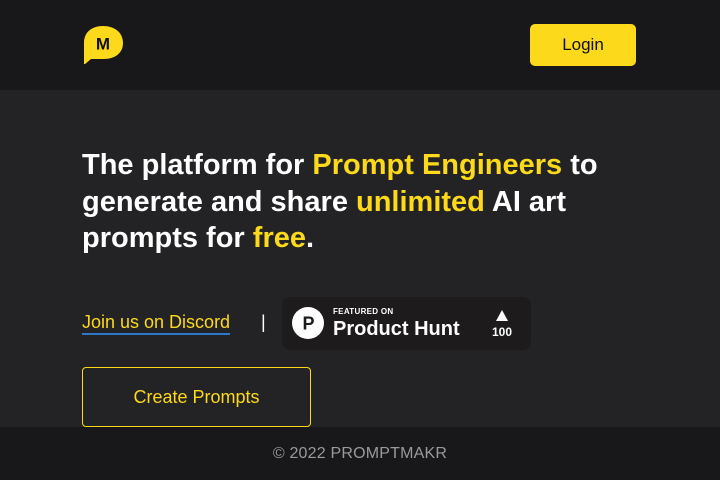 The width and height of the screenshot is (720, 480). I want to click on copyright-text: © 2022 PROMPTMAKR, so click(360, 453).